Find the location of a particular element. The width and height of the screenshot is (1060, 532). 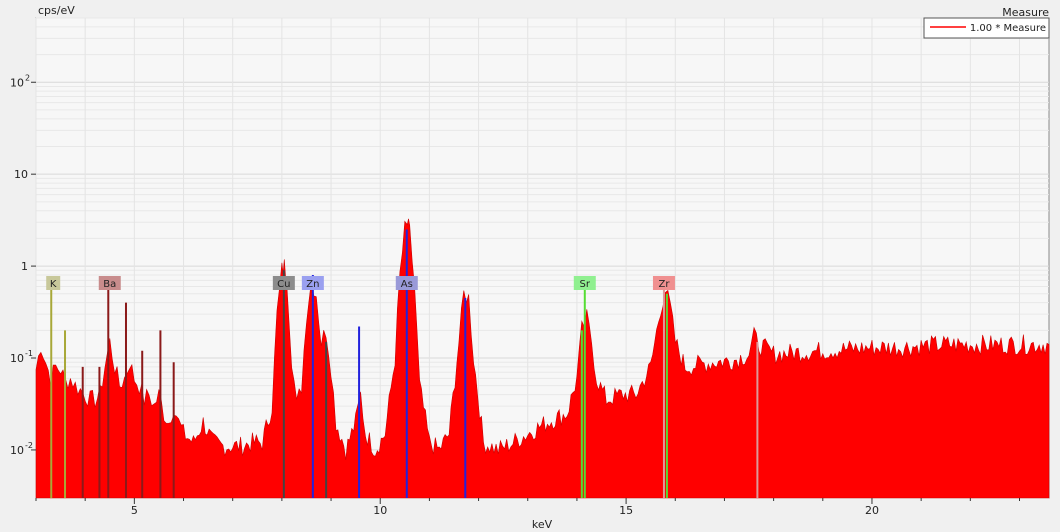

element-label-zr: Zr is located at coordinates (663, 283).